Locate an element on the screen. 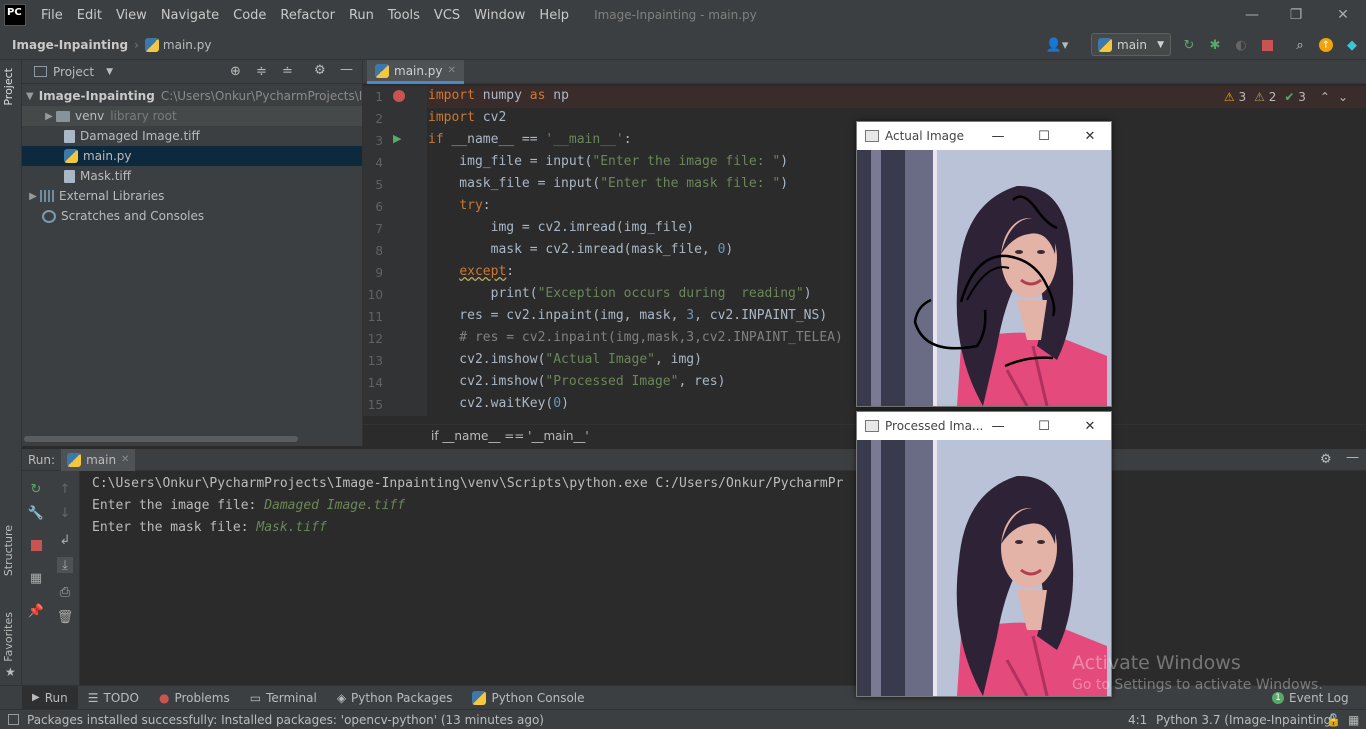 The width and height of the screenshot is (1366, 729). code-line-6: try: is located at coordinates (459, 205).